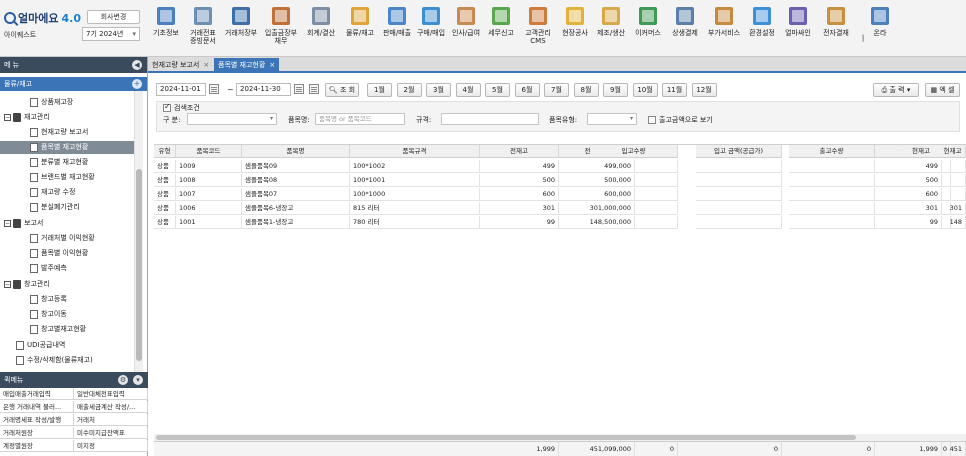 Image resolution: width=966 pixels, height=456 pixels. I want to click on table-cell: 1001, so click(209, 222).